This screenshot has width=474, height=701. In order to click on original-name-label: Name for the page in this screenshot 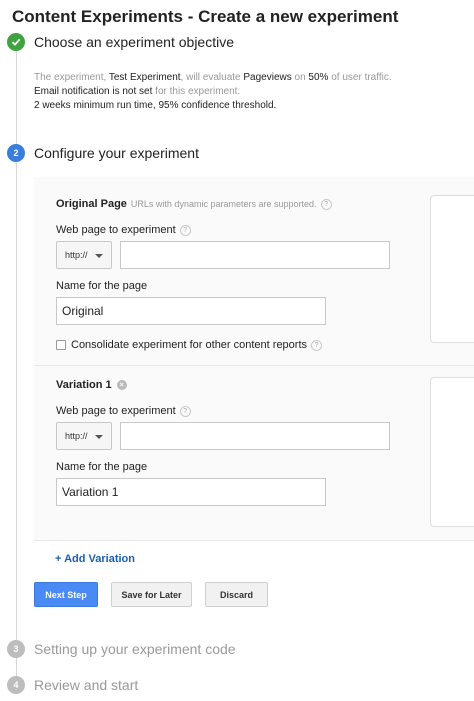, I will do `click(102, 286)`.